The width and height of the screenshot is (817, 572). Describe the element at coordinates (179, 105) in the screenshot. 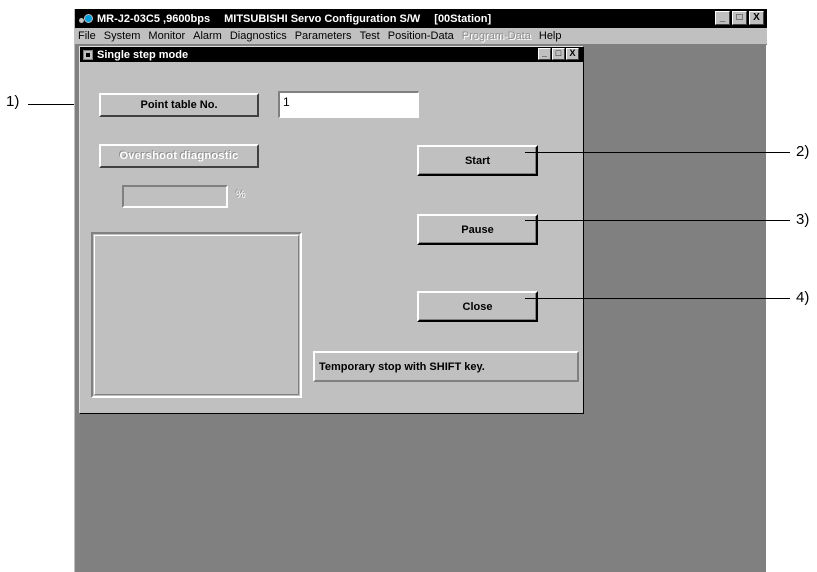

I see `point-table-label: Point table No.` at that location.